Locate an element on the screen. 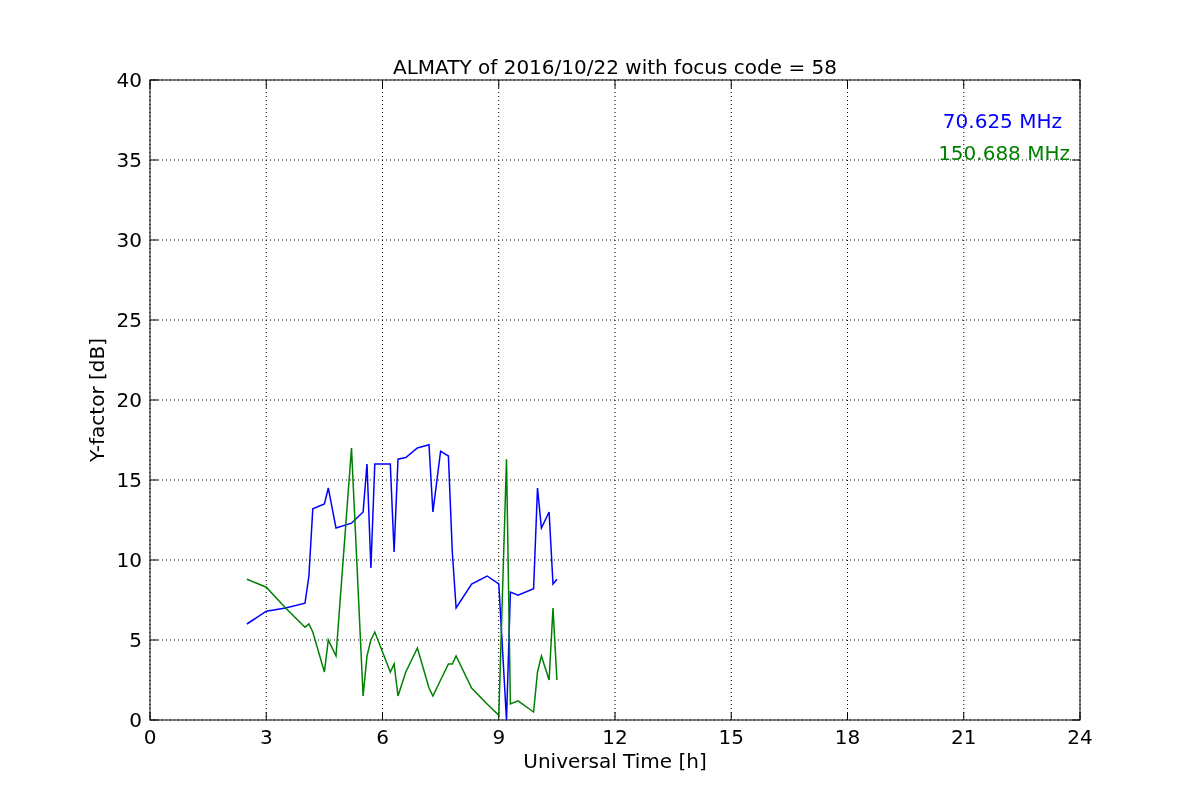  x-tick-label: 21 is located at coordinates (964, 737).